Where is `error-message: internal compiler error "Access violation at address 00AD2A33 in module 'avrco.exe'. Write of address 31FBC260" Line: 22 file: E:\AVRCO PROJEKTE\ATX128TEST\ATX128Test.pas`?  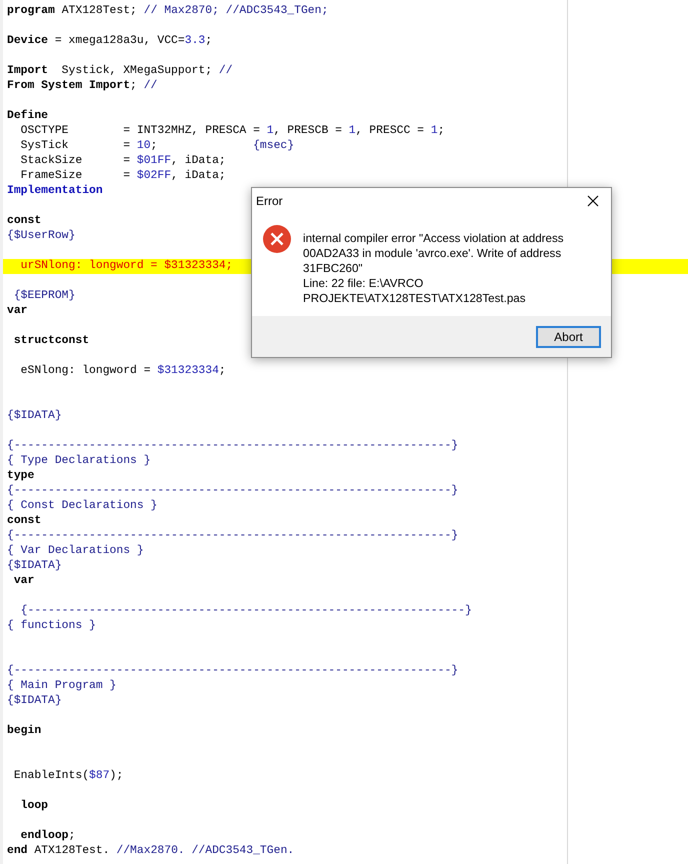
error-message: internal compiler error "Access violation at address 00AD2A33 in module 'avrco.exe'. Write of address 31FBC260" Line: 22 file: E:\AVRCO PROJEKTE\ATX128TEST\ATX128Test.pas is located at coordinates (433, 269).